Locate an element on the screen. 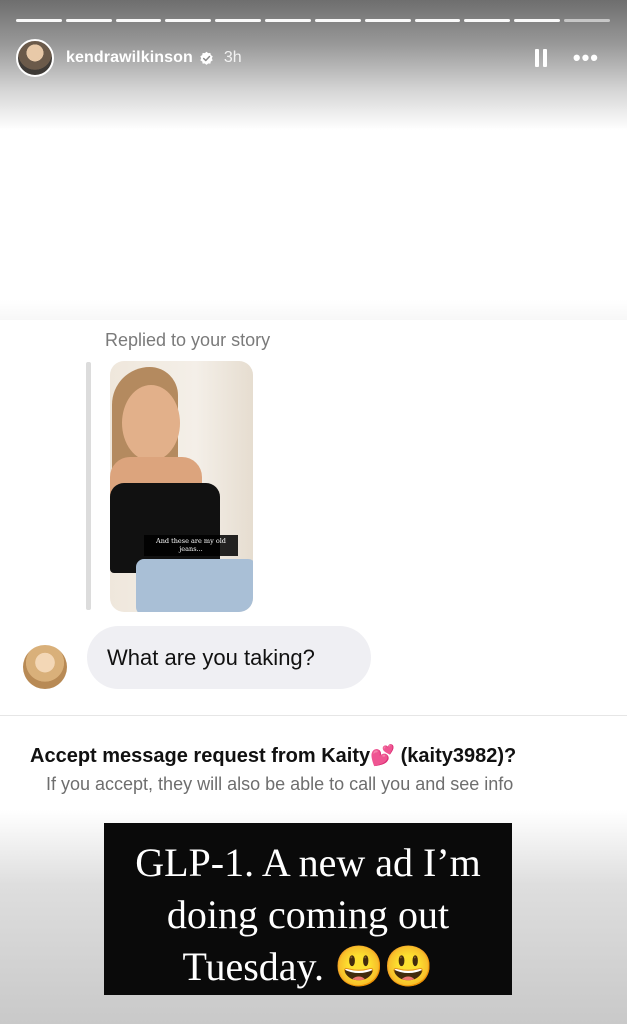 The height and width of the screenshot is (1024, 627). story-progress-bar is located at coordinates (313, 20).